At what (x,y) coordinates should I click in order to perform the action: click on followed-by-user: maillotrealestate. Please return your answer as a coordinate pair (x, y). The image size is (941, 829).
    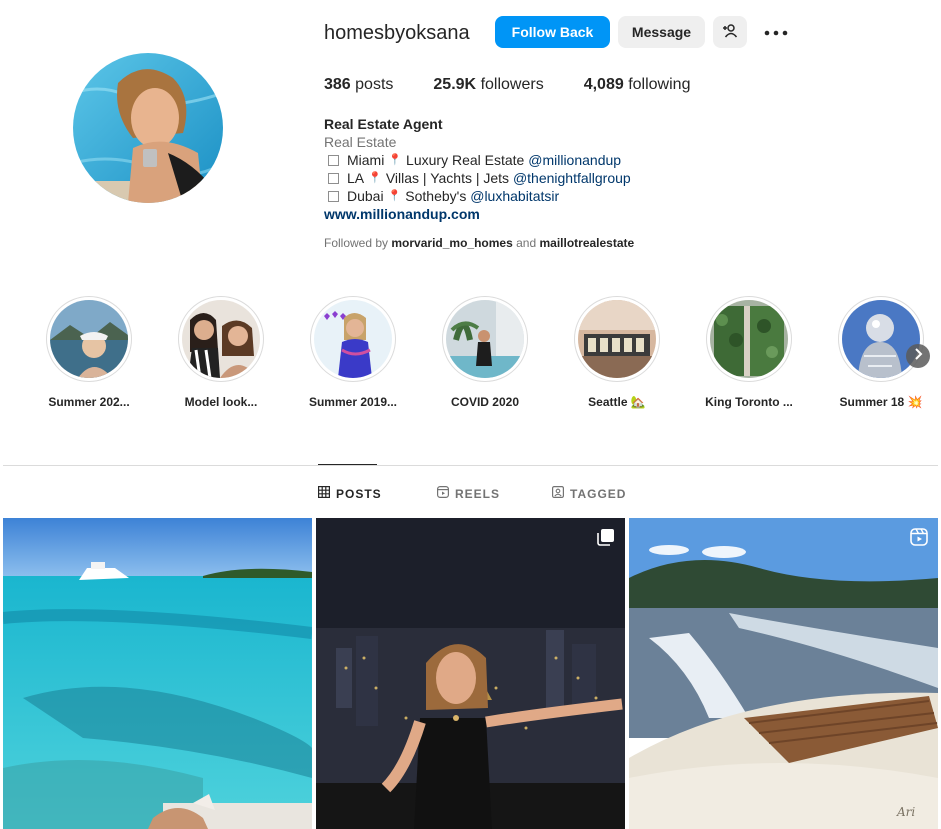
    Looking at the image, I should click on (587, 243).